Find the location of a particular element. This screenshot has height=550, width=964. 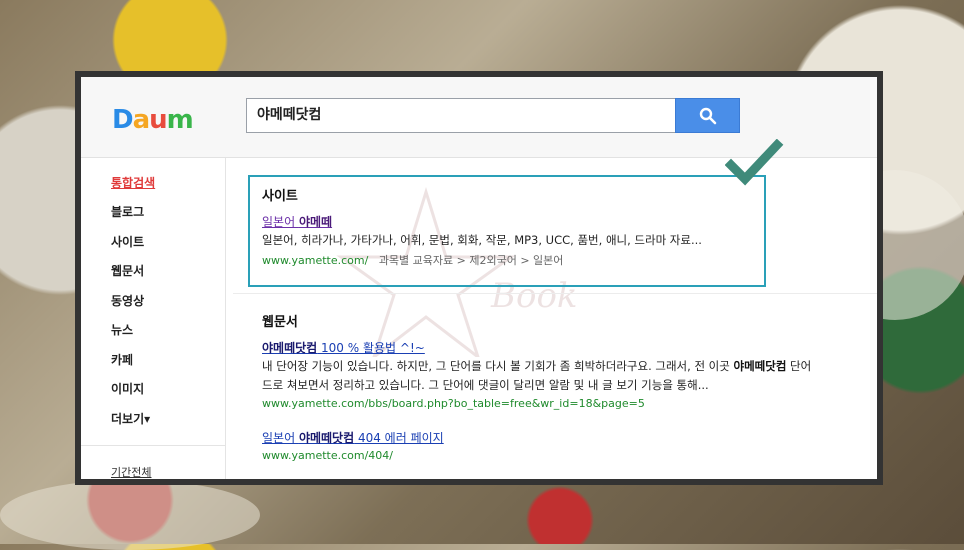

sidebar-item-site: 사이트 is located at coordinates (127, 241).